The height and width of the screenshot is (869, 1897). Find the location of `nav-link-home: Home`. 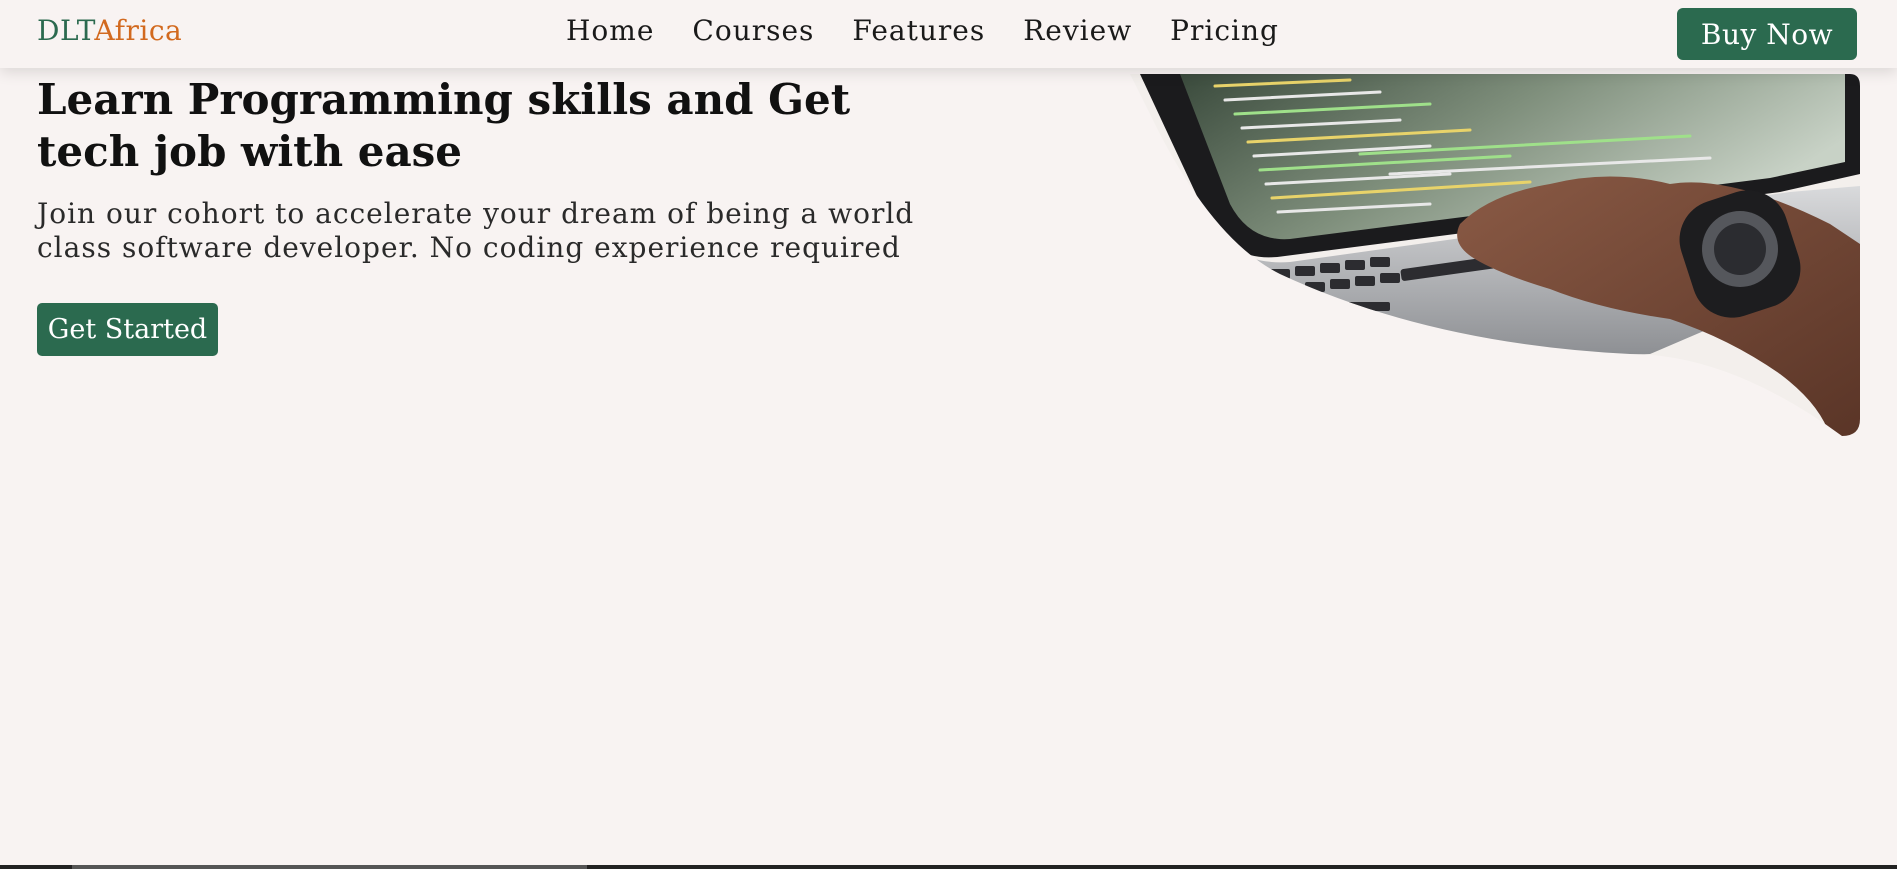

nav-link-home: Home is located at coordinates (610, 30).